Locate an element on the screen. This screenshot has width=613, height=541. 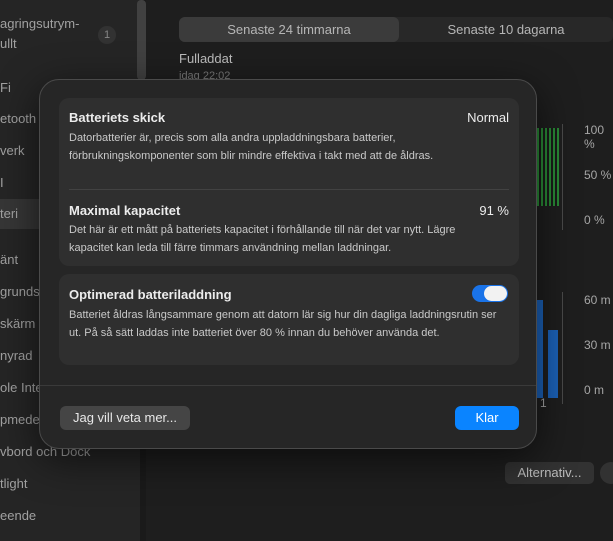
done-button: Klar is located at coordinates (487, 418).